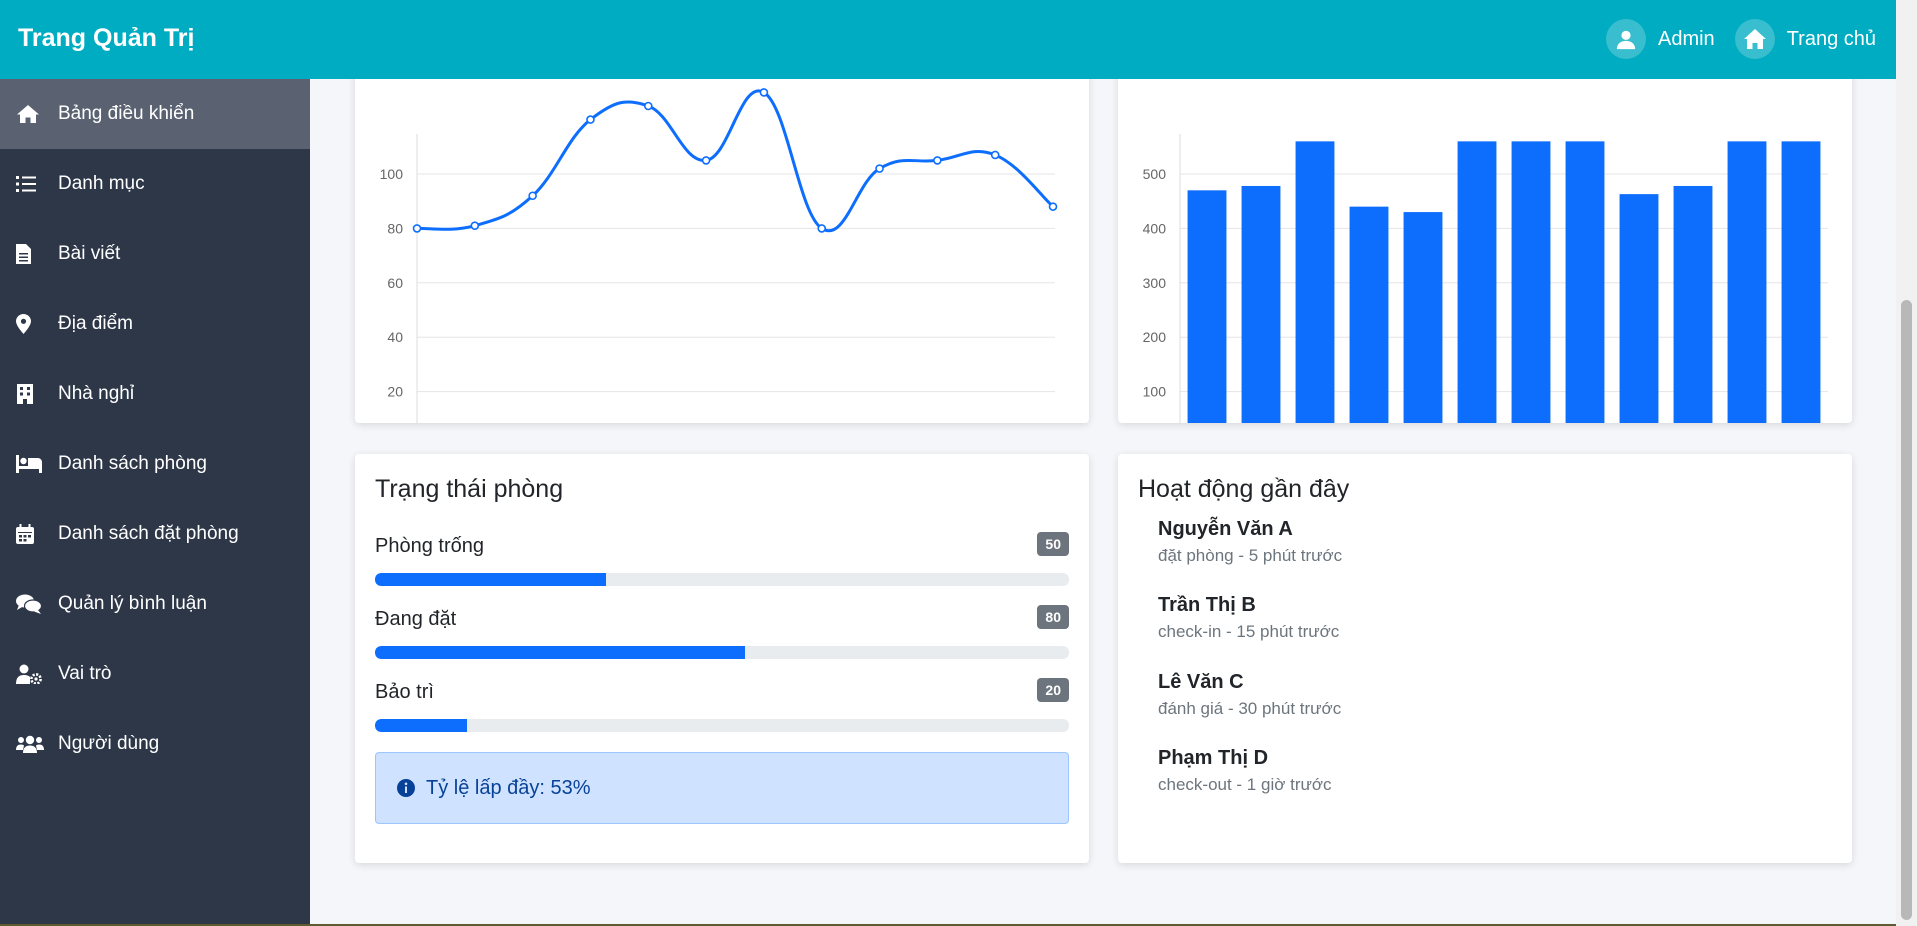 Image resolution: width=1917 pixels, height=926 pixels. Describe the element at coordinates (1250, 555) in the screenshot. I see `activity-desc: đặt phòng - 5 phút trước` at that location.